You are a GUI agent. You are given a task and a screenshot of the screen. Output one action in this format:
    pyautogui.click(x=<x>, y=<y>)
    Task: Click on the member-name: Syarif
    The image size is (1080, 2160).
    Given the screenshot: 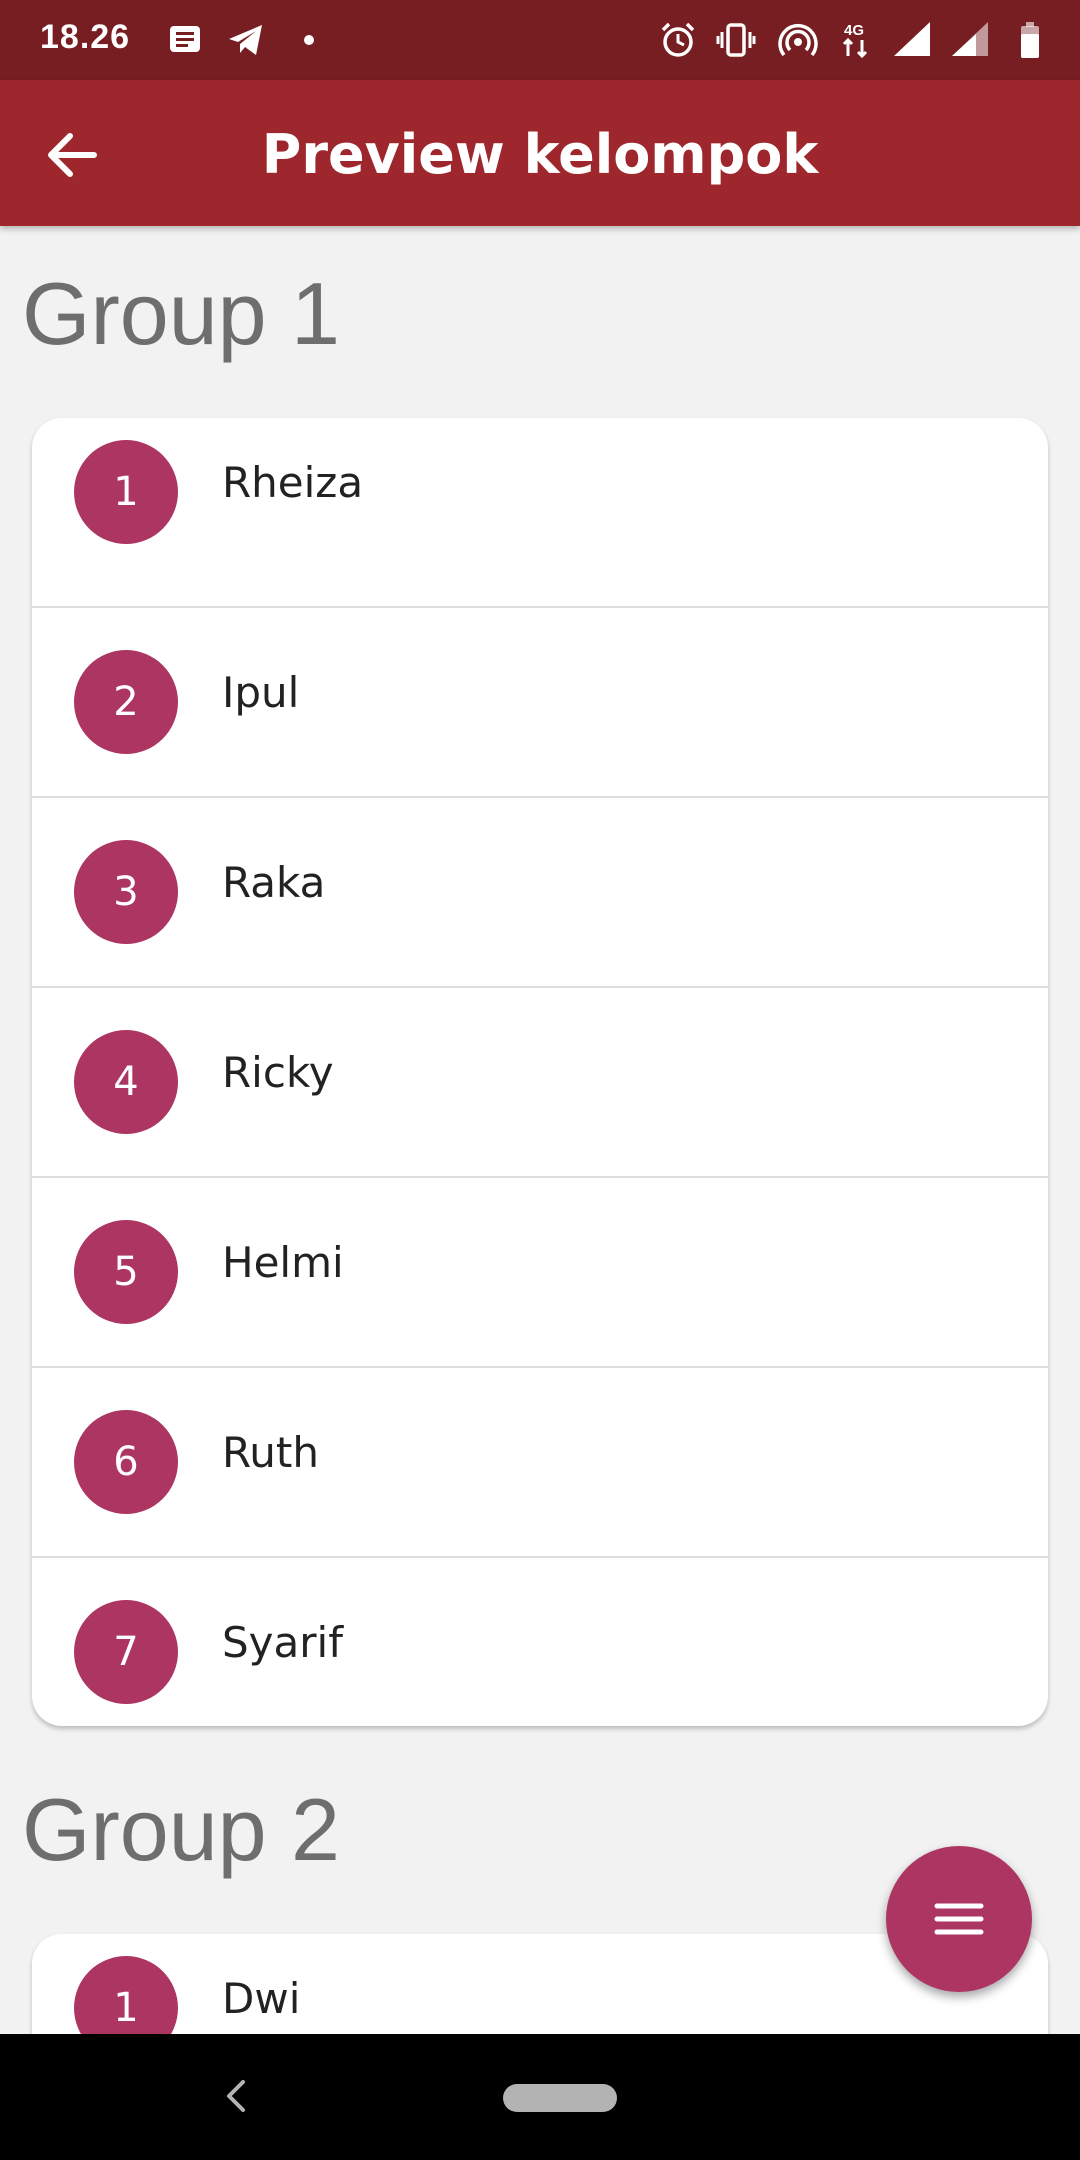 What is the action you would take?
    pyautogui.click(x=282, y=1642)
    